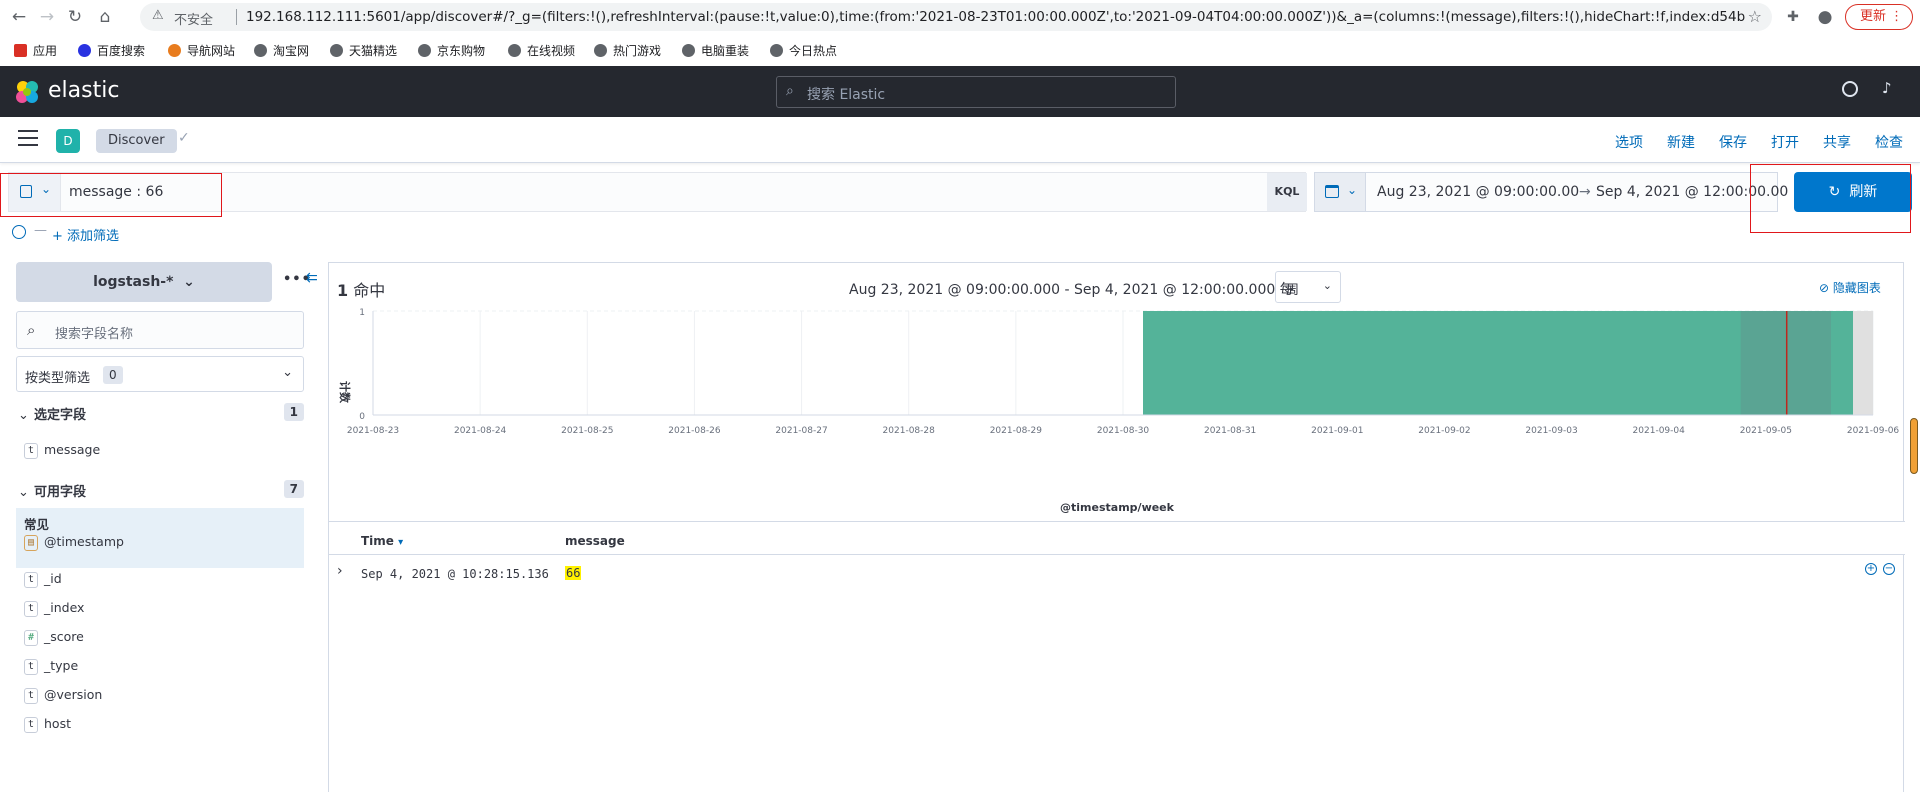  I want to click on row-time: Sep 4, 2021 @ 10:28:15.136, so click(455, 574).